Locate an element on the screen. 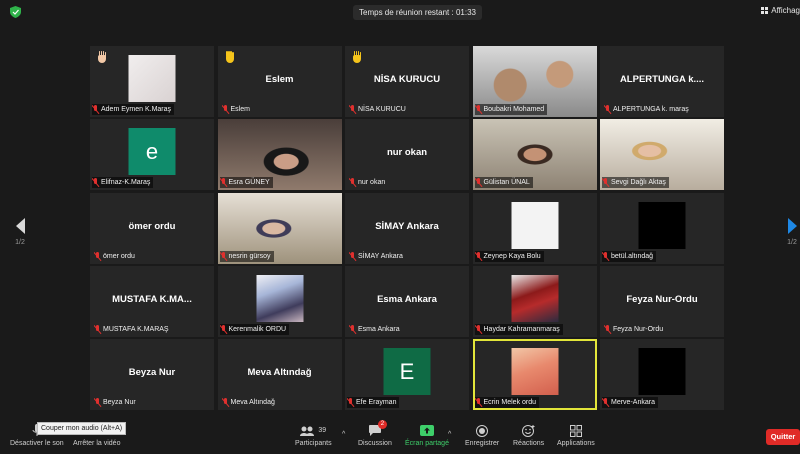 The width and height of the screenshot is (800, 454). participant-name: Meva Altındağ is located at coordinates (252, 402).